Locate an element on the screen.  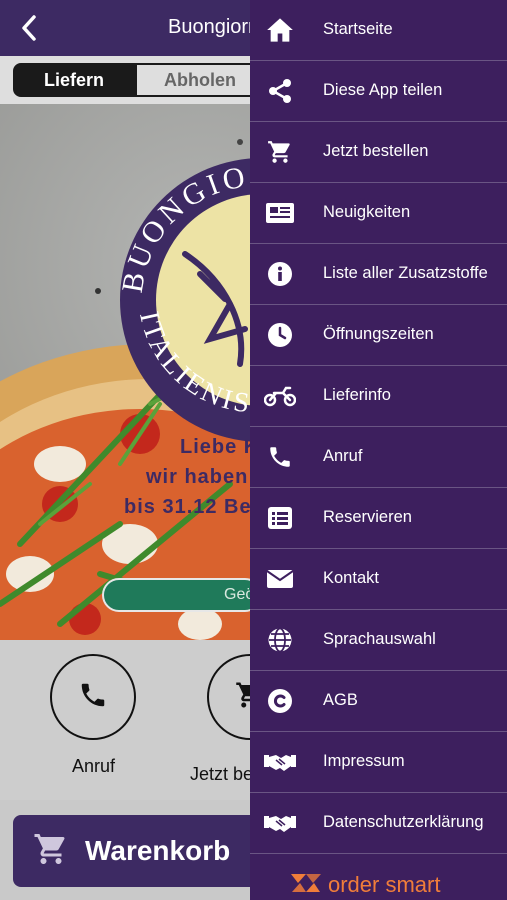
menu-item-order: Jetzt bestellen is located at coordinates (378, 152).